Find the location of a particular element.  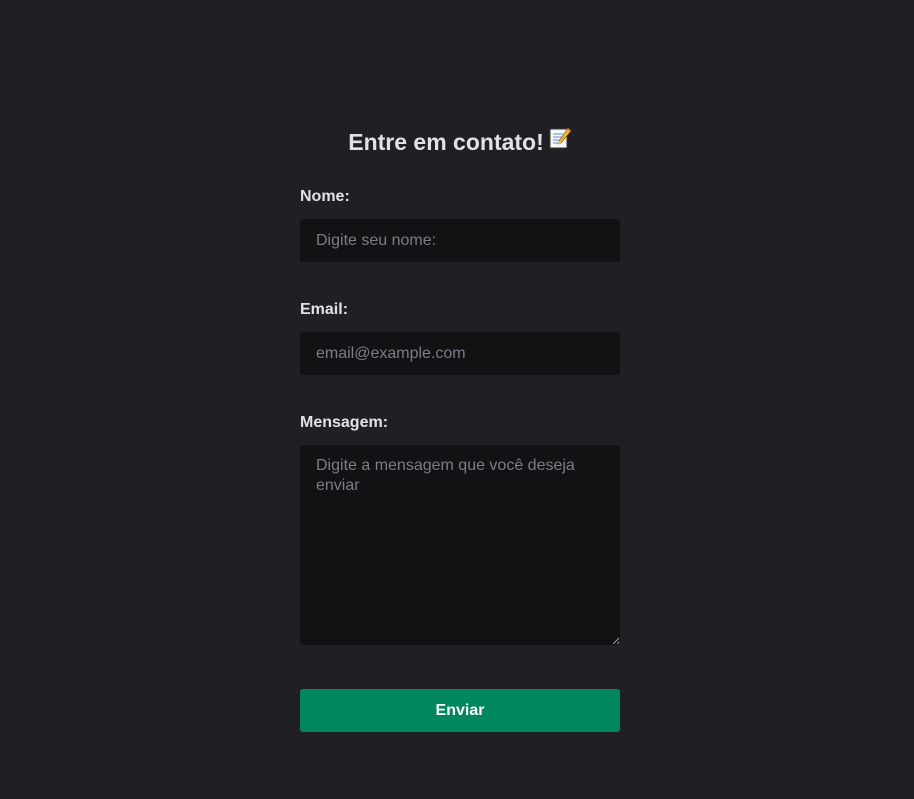

form-title-text: Entre em contato! is located at coordinates (446, 142).